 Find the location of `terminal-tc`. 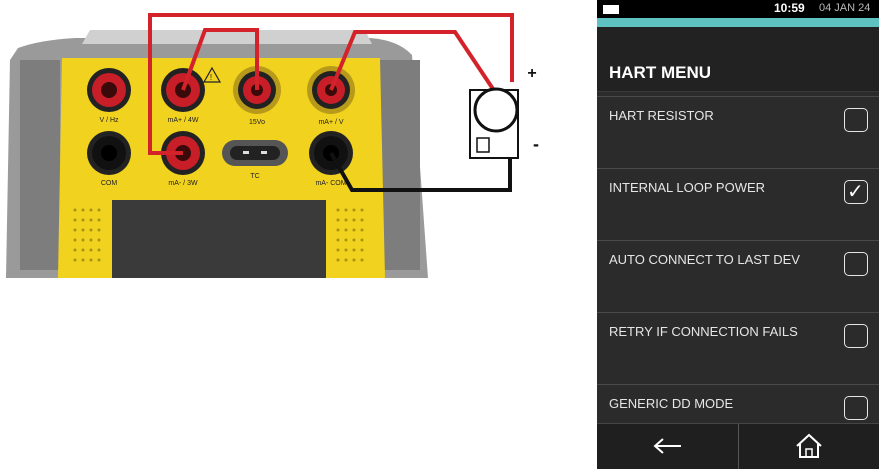

terminal-tc is located at coordinates (255, 153).